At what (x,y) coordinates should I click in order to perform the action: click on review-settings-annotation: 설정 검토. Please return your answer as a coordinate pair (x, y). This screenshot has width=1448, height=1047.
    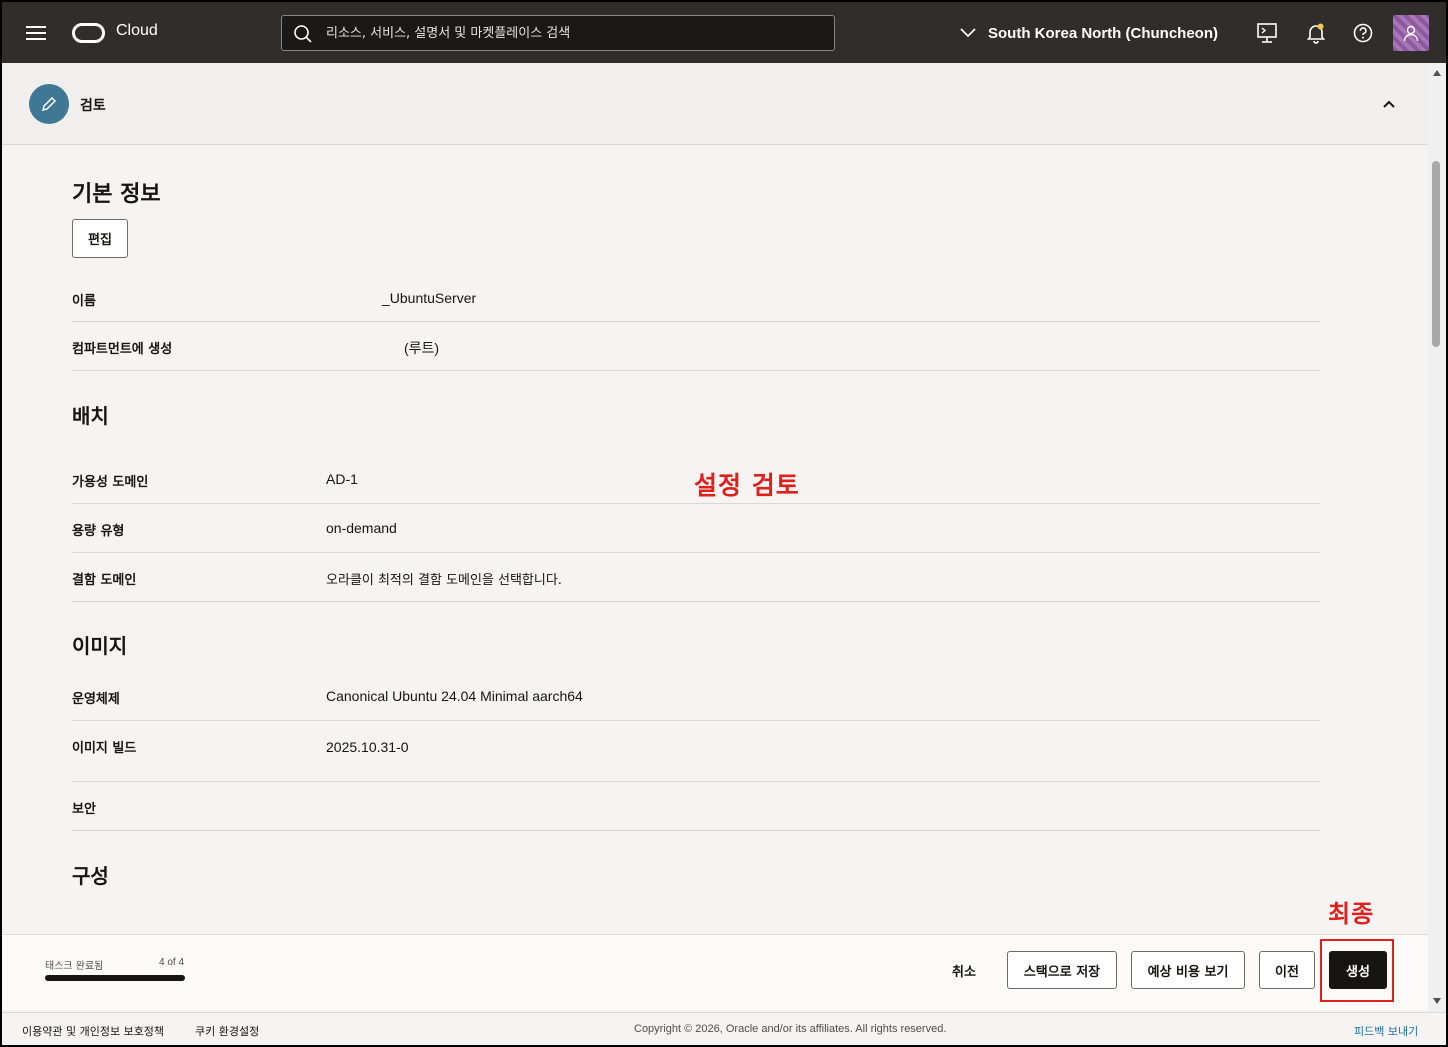
    Looking at the image, I should click on (747, 485).